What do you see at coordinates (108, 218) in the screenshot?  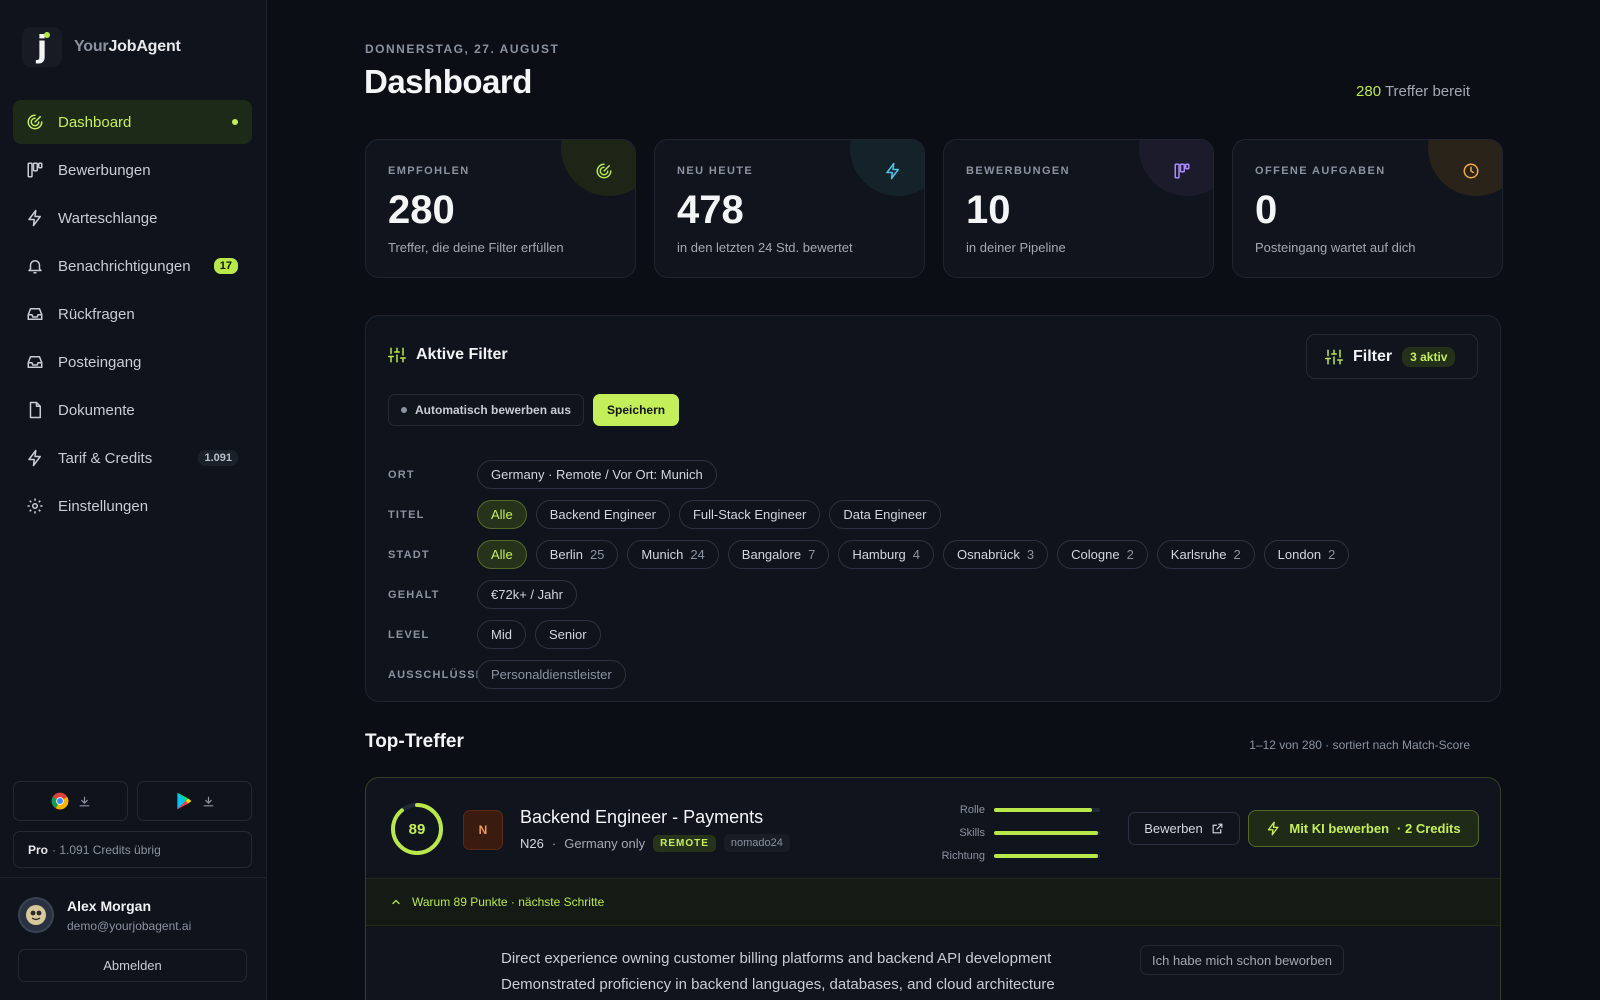 I see `sidebar-item-label: Warteschlange` at bounding box center [108, 218].